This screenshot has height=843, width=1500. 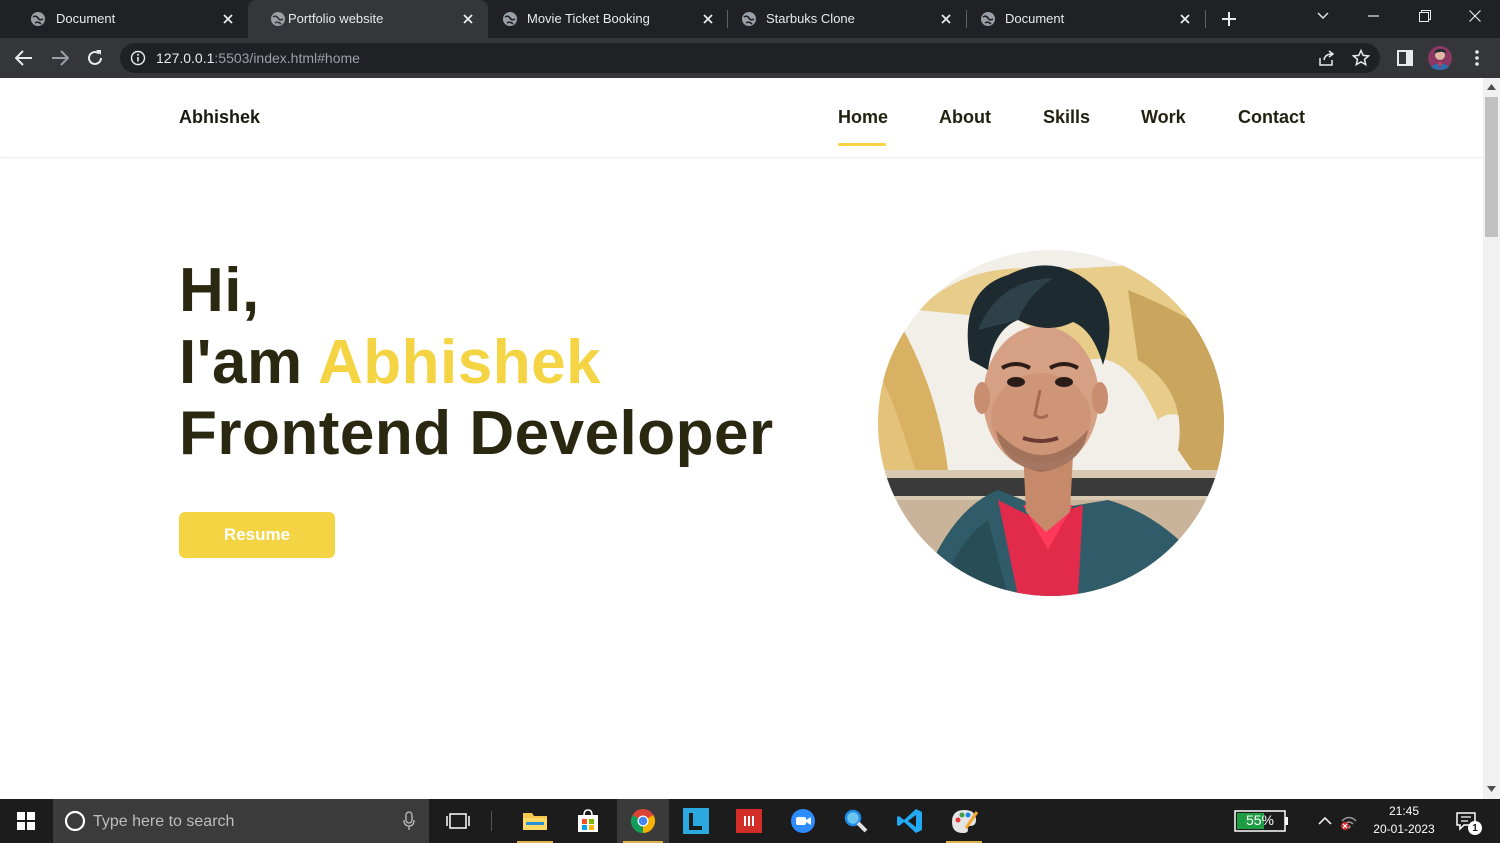 I want to click on arrow-right-icon, so click(x=60, y=58).